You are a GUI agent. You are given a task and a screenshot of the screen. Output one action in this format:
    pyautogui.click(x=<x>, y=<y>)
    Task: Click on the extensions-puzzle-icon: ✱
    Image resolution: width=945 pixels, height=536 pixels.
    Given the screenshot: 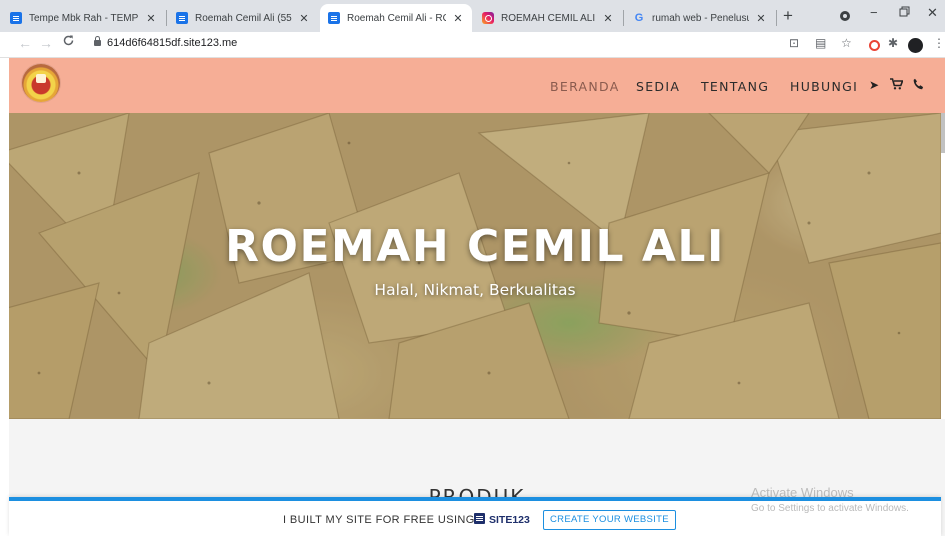 What is the action you would take?
    pyautogui.click(x=893, y=43)
    